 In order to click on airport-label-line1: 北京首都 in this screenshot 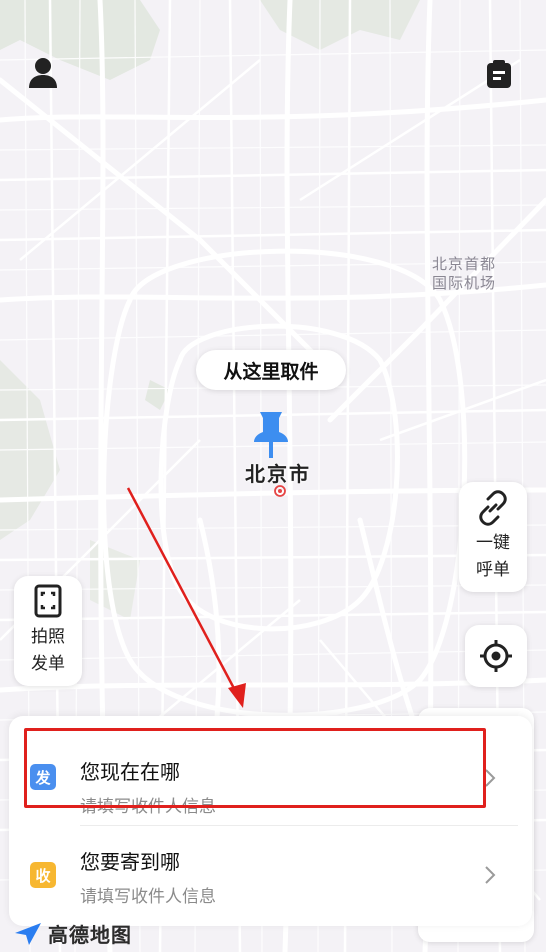, I will do `click(464, 264)`.